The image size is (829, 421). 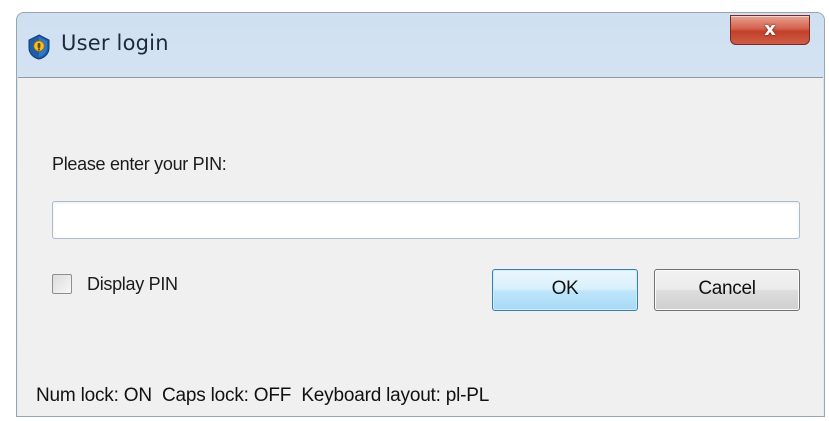 I want to click on pin-prompt-label: Please enter your PIN:, so click(x=139, y=164).